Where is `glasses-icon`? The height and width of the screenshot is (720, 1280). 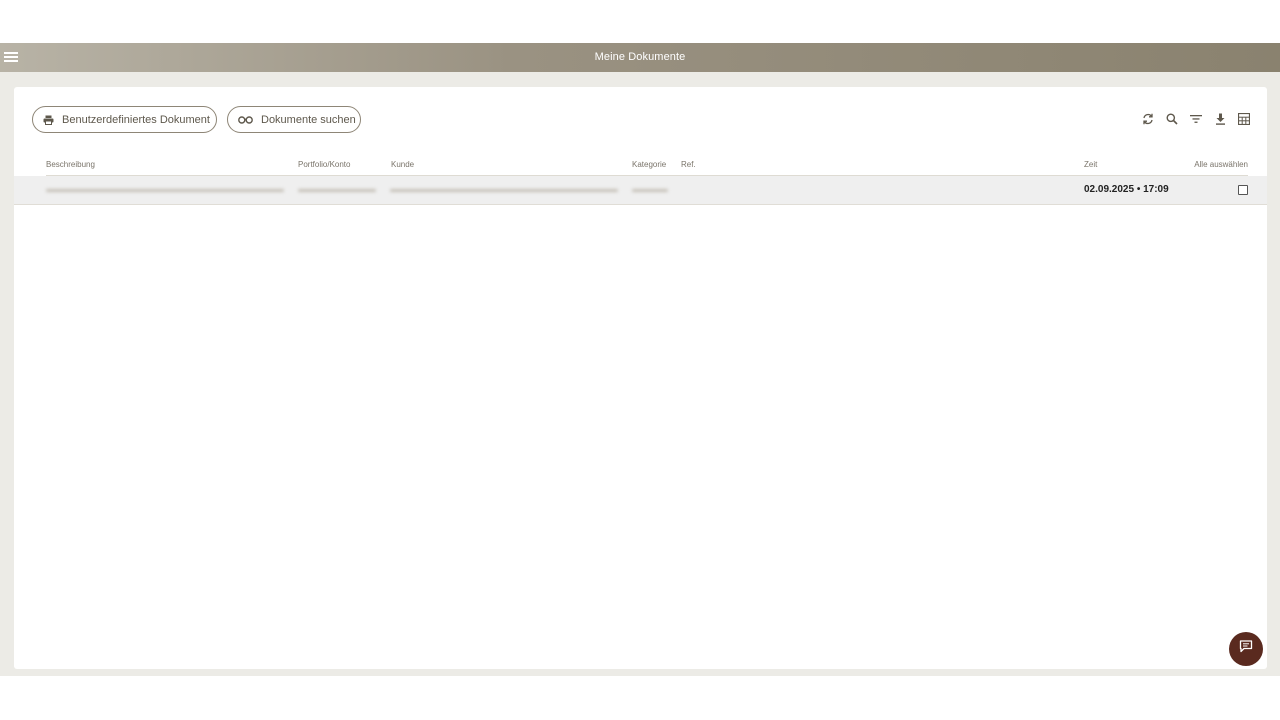
glasses-icon is located at coordinates (245, 119).